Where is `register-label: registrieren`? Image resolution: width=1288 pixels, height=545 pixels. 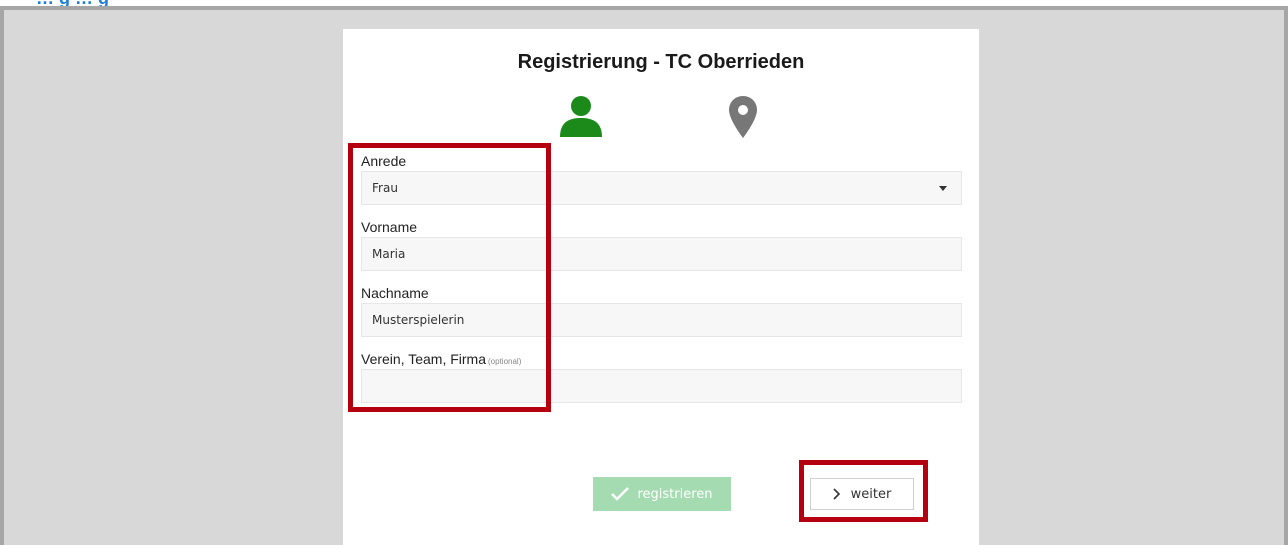
register-label: registrieren is located at coordinates (675, 494).